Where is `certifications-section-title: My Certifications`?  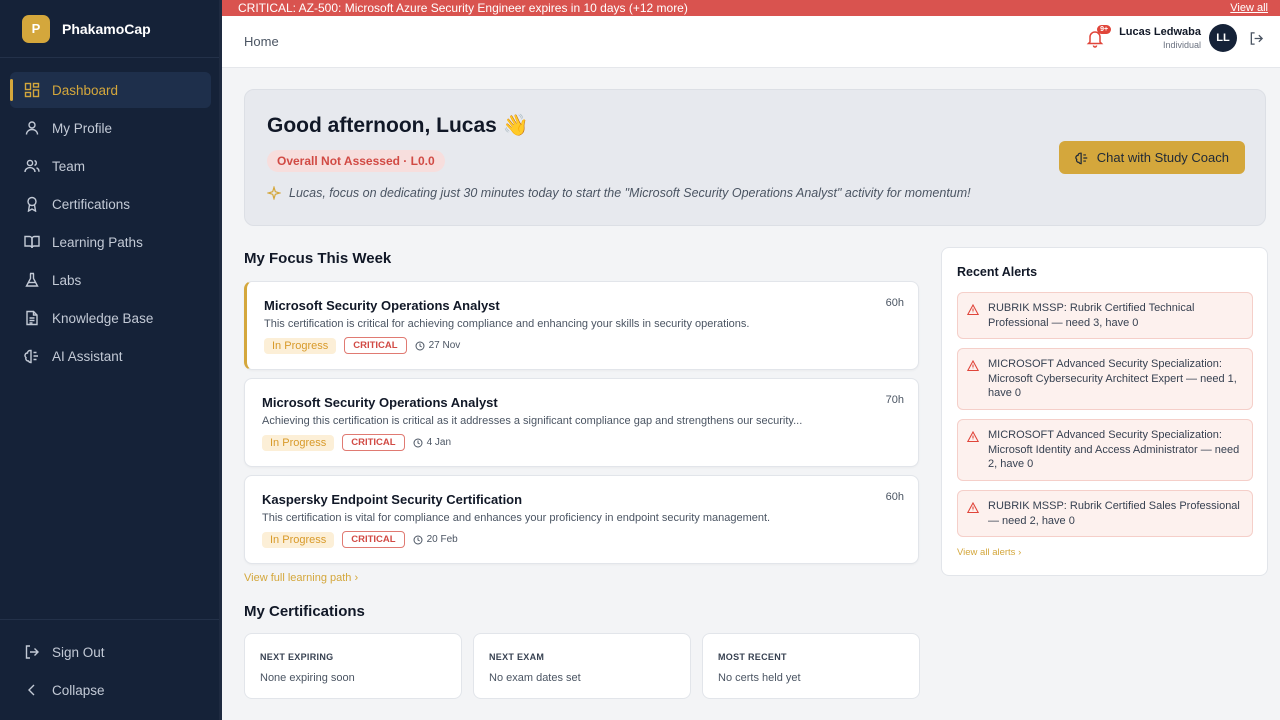
certifications-section-title: My Certifications is located at coordinates (304, 611).